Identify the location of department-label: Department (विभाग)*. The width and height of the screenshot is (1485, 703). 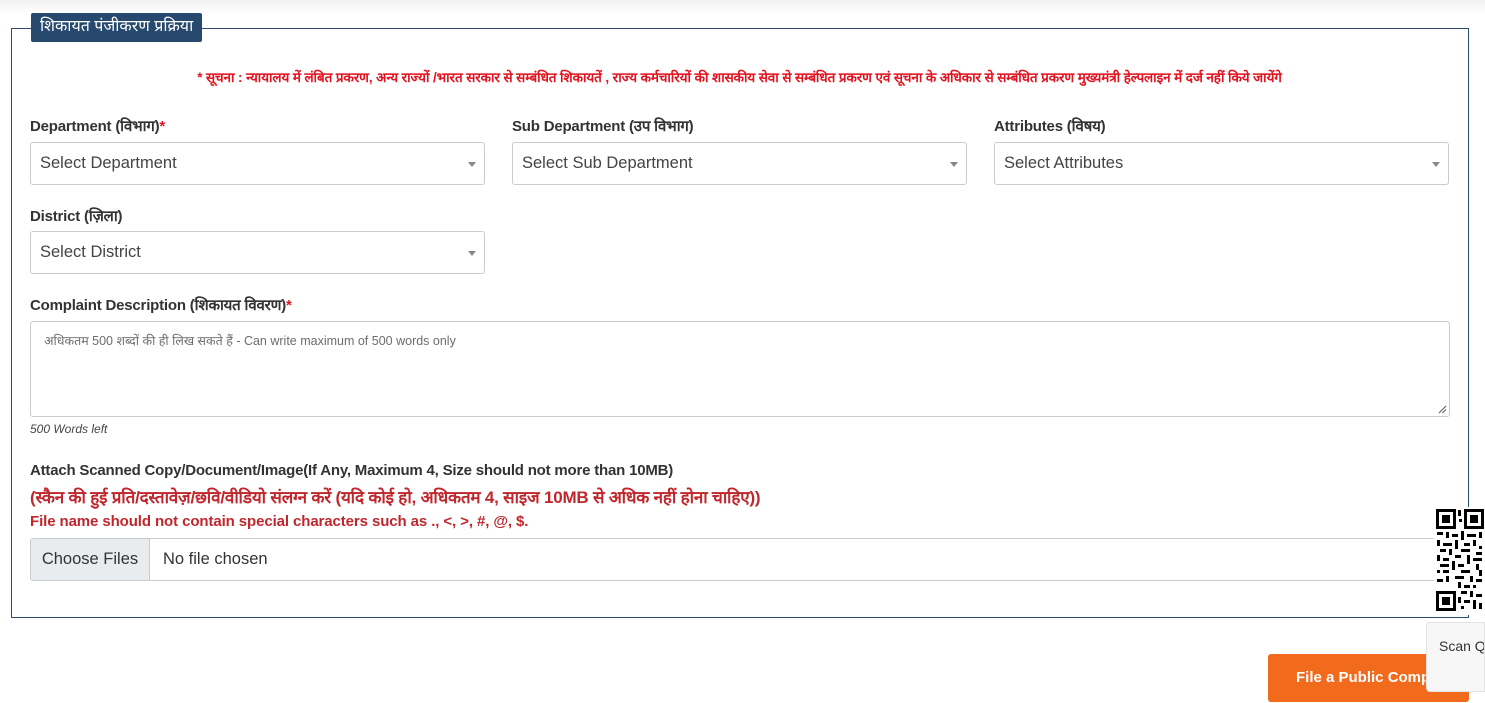
(97, 126).